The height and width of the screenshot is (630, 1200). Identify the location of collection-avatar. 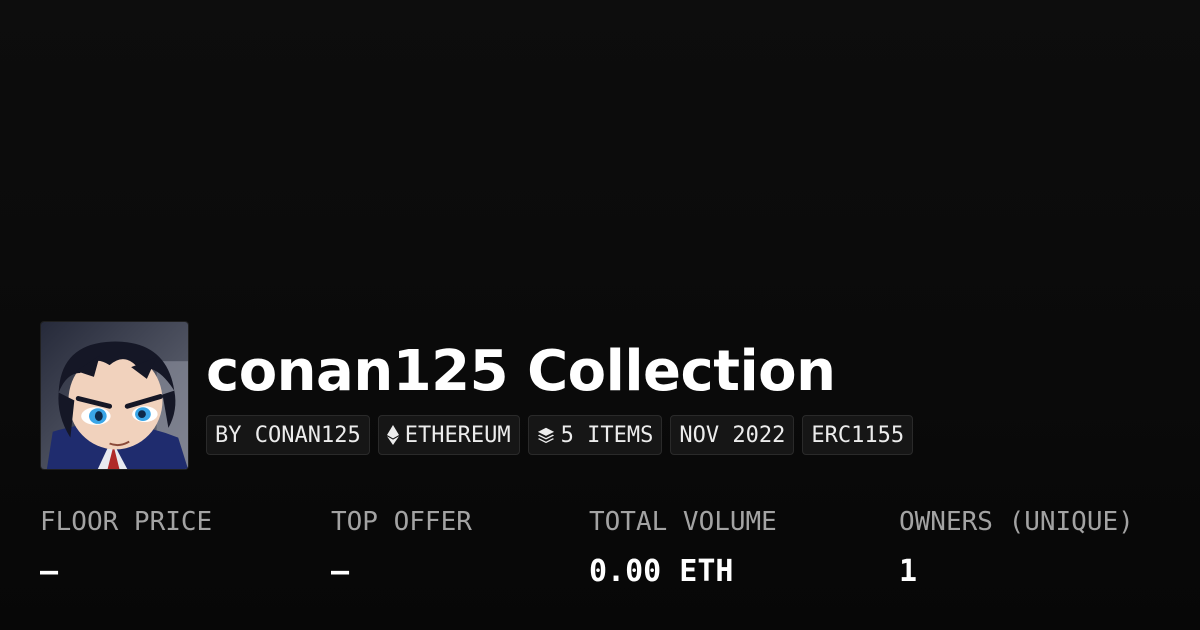
(114, 395).